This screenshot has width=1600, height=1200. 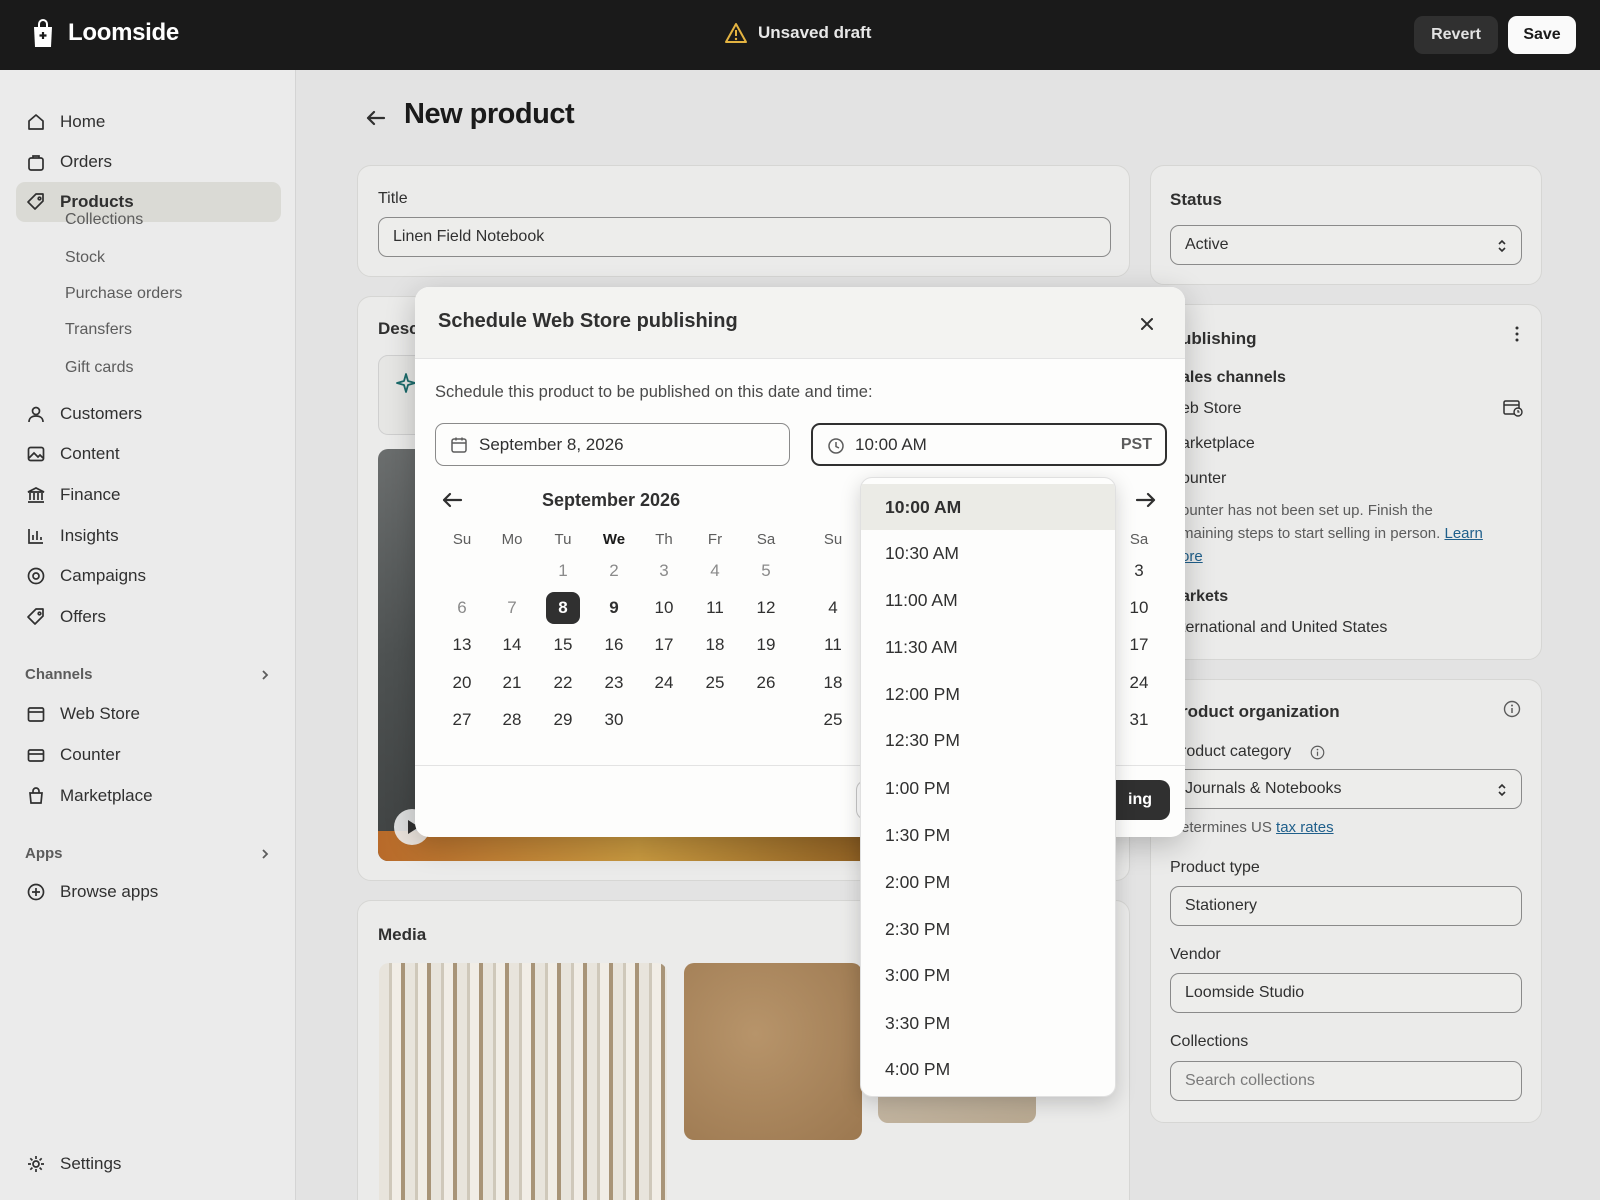 I want to click on sidebar-item-finance: Finance, so click(x=148, y=495).